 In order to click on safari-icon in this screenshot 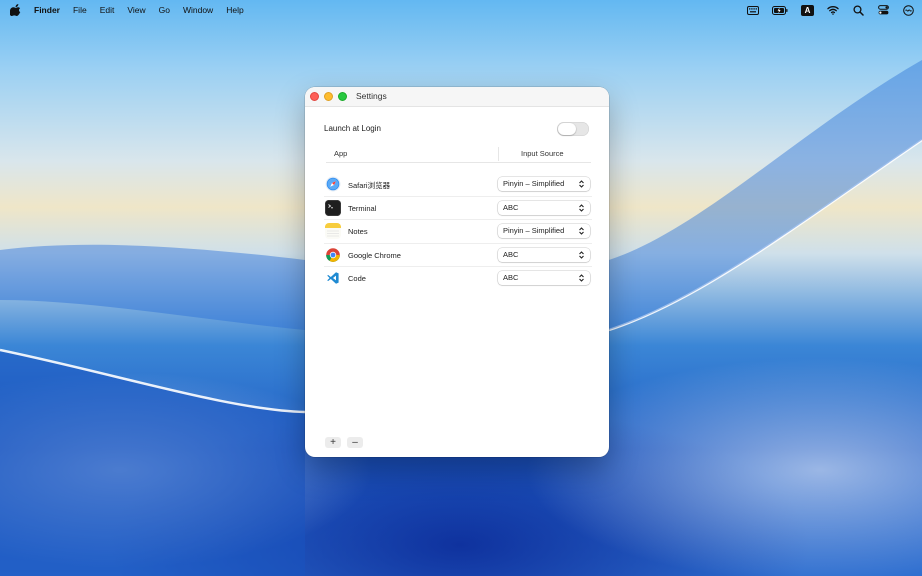, I will do `click(333, 184)`.